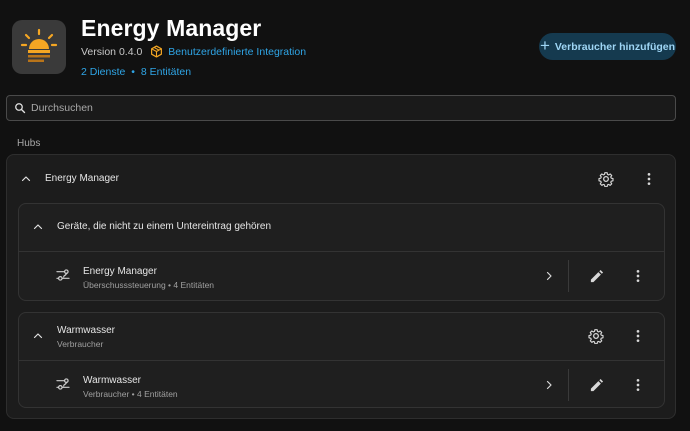 Image resolution: width=690 pixels, height=431 pixels. Describe the element at coordinates (166, 72) in the screenshot. I see `entities-link: 8 Entitäten` at that location.